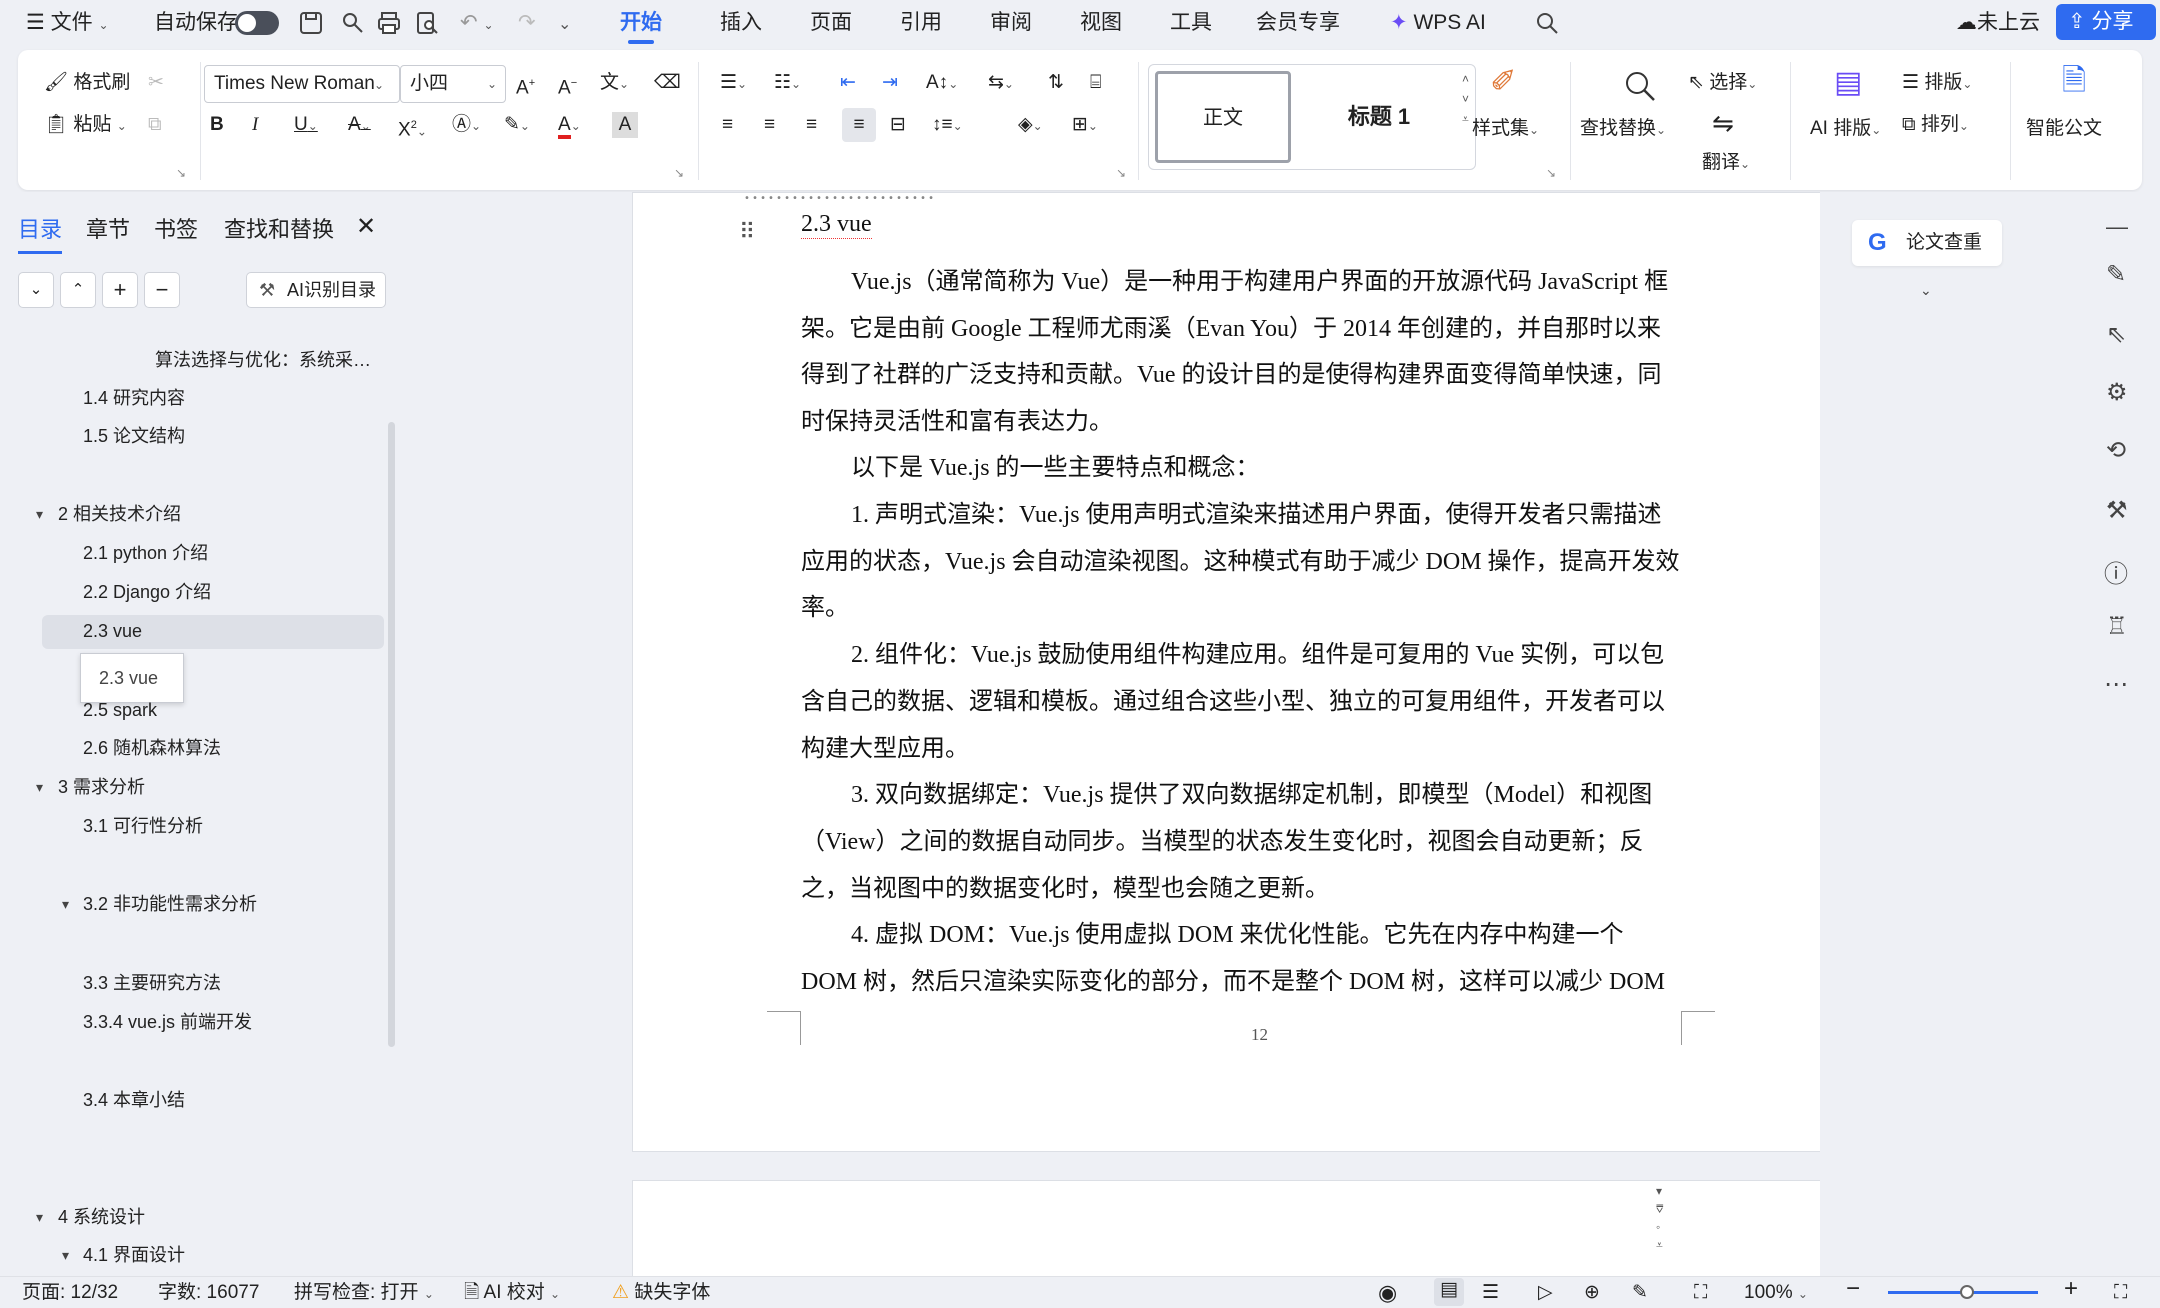 This screenshot has height=1308, width=2160. What do you see at coordinates (679, 173) in the screenshot?
I see `font-expand-icon: ↘` at bounding box center [679, 173].